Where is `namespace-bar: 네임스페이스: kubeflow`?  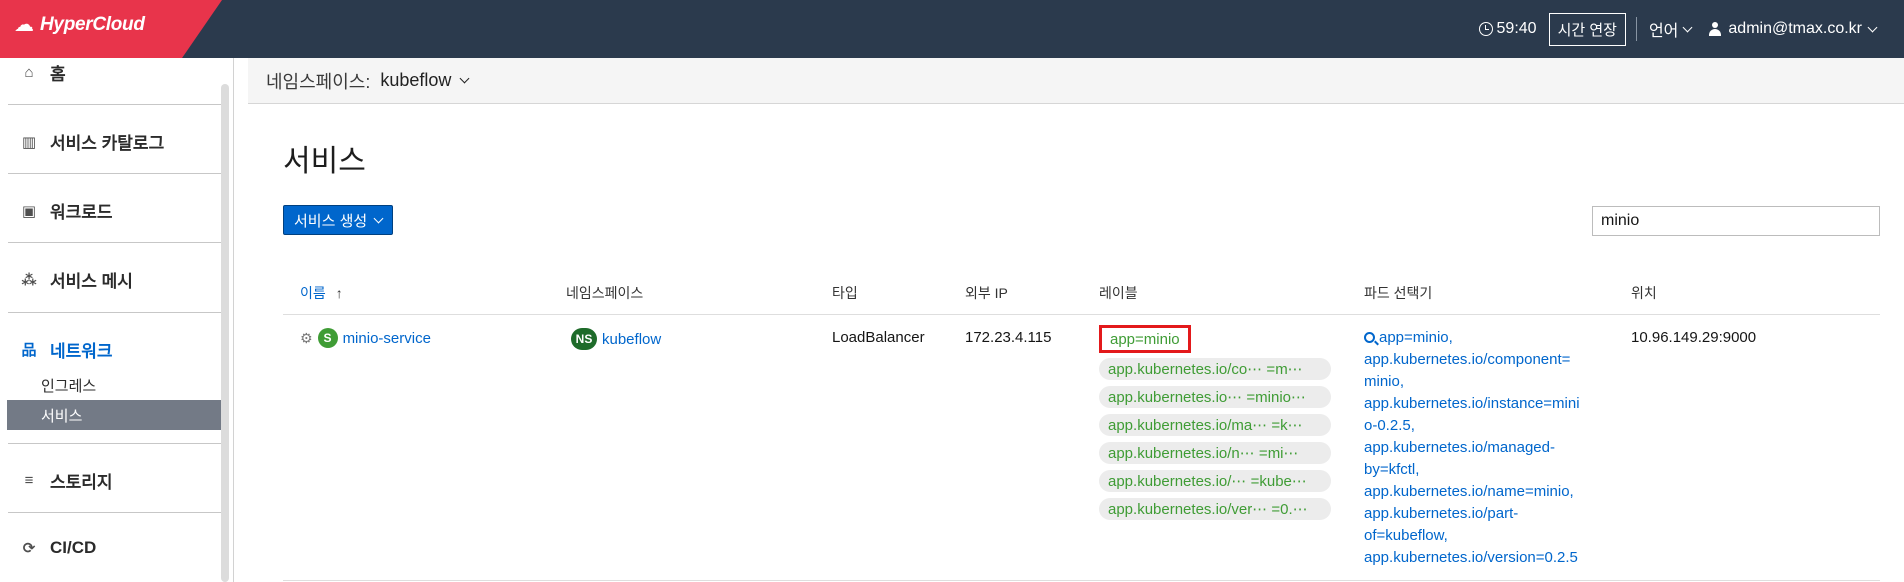
namespace-bar: 네임스페이스: kubeflow is located at coordinates (1076, 81).